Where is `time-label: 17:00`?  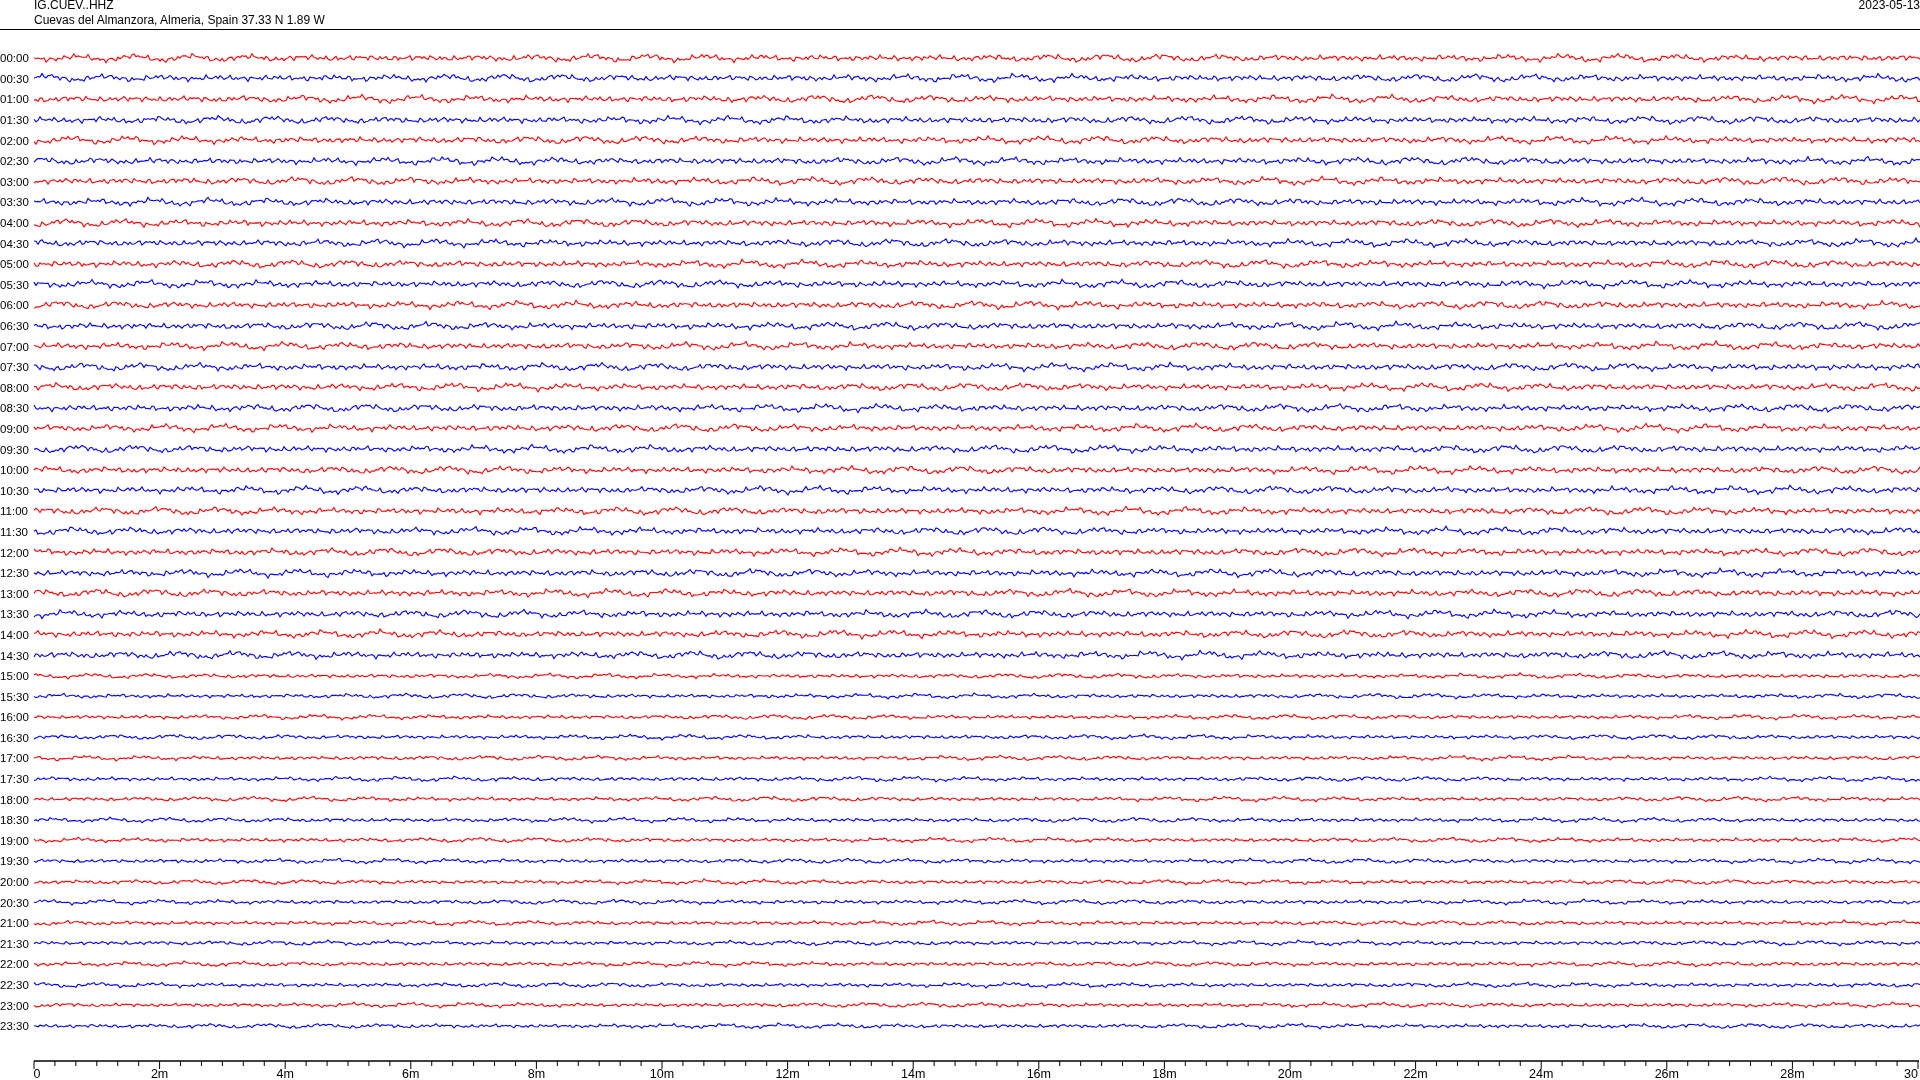
time-label: 17:00 is located at coordinates (15, 758).